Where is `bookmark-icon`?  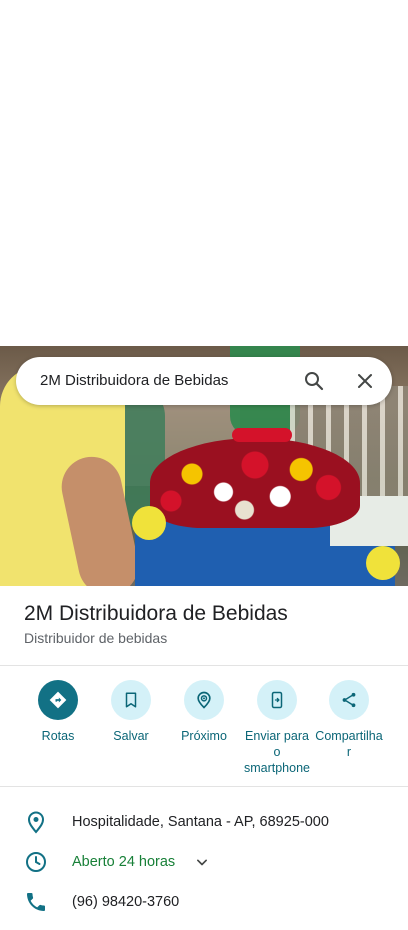 bookmark-icon is located at coordinates (131, 700).